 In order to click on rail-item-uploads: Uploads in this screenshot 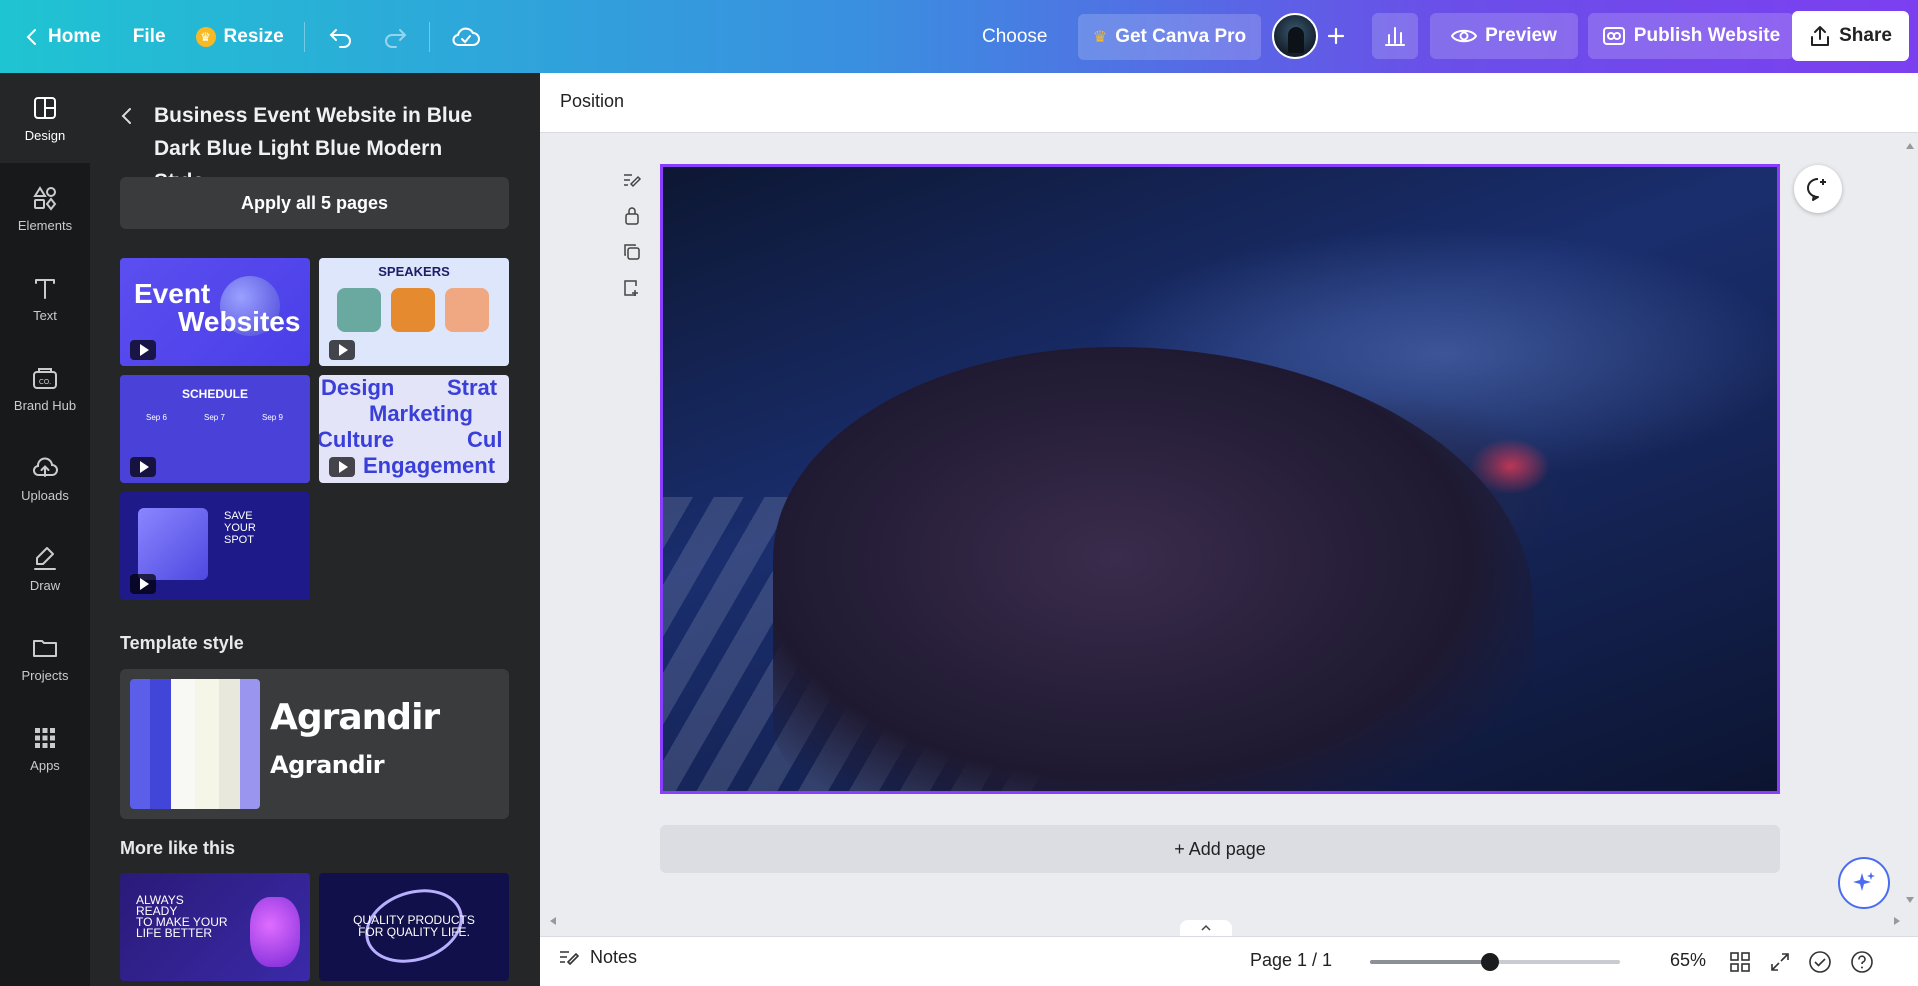, I will do `click(45, 478)`.